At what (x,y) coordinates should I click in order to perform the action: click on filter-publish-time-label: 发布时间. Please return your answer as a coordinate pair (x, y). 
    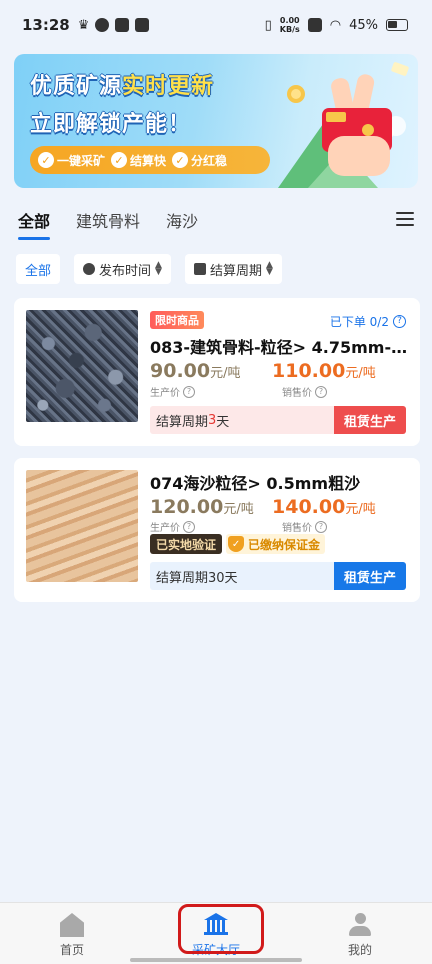
    Looking at the image, I should click on (125, 271).